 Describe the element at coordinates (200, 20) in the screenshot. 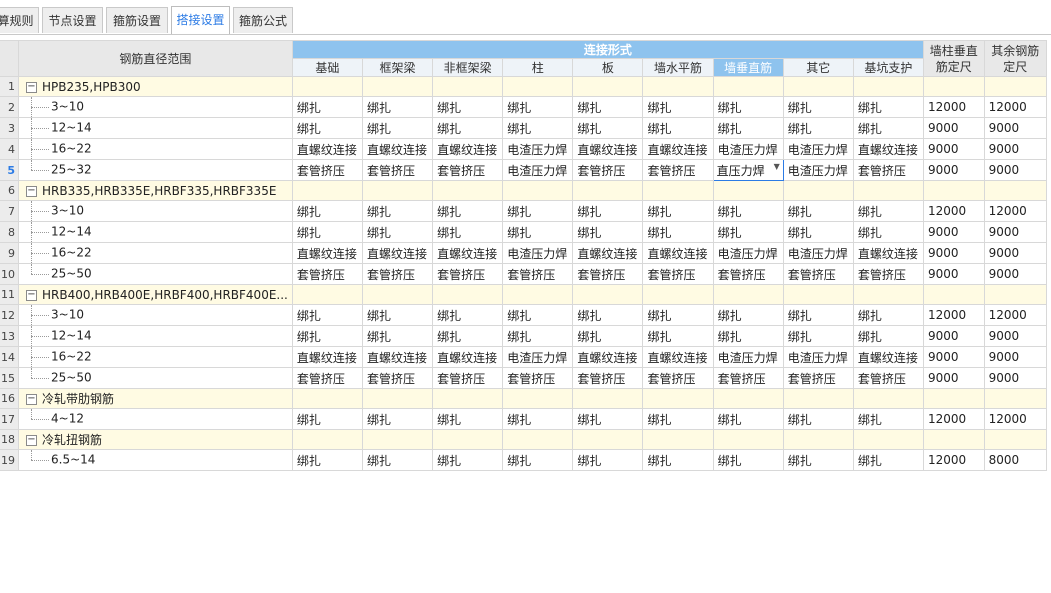

I see `tab-lap-settings: 搭接设置` at that location.